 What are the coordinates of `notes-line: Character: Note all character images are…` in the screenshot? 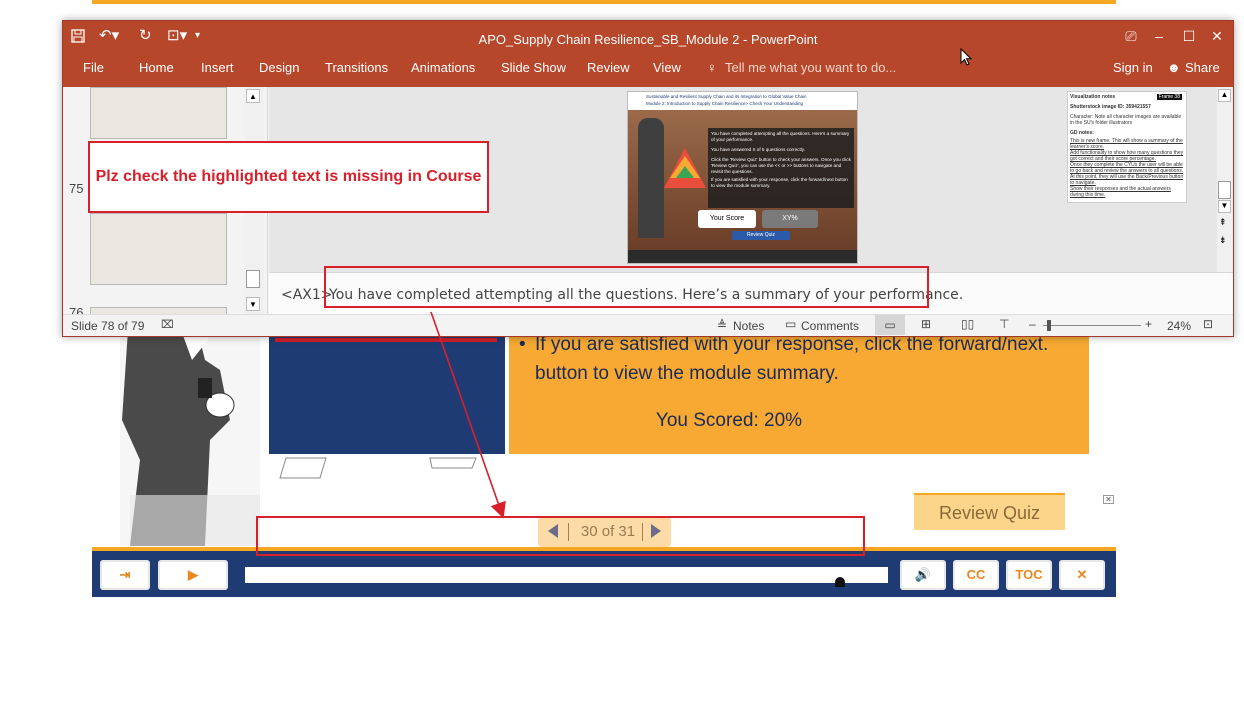 It's located at (1126, 120).